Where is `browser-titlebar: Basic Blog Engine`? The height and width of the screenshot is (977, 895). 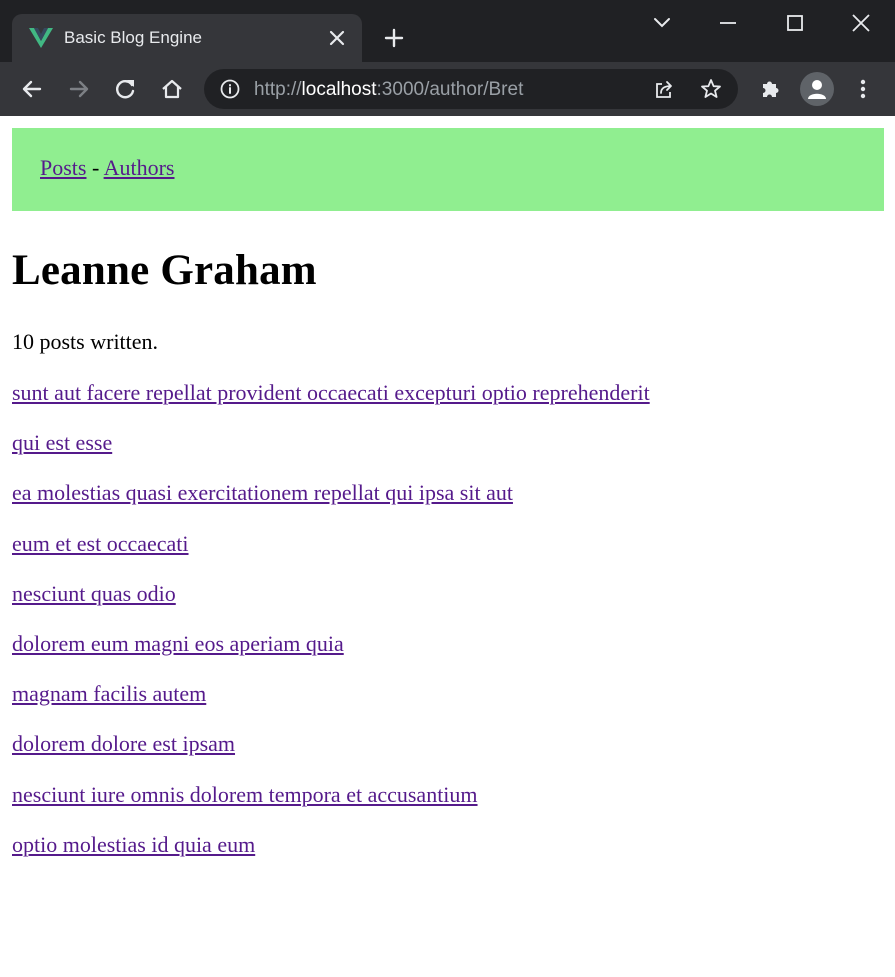
browser-titlebar: Basic Blog Engine is located at coordinates (447, 31).